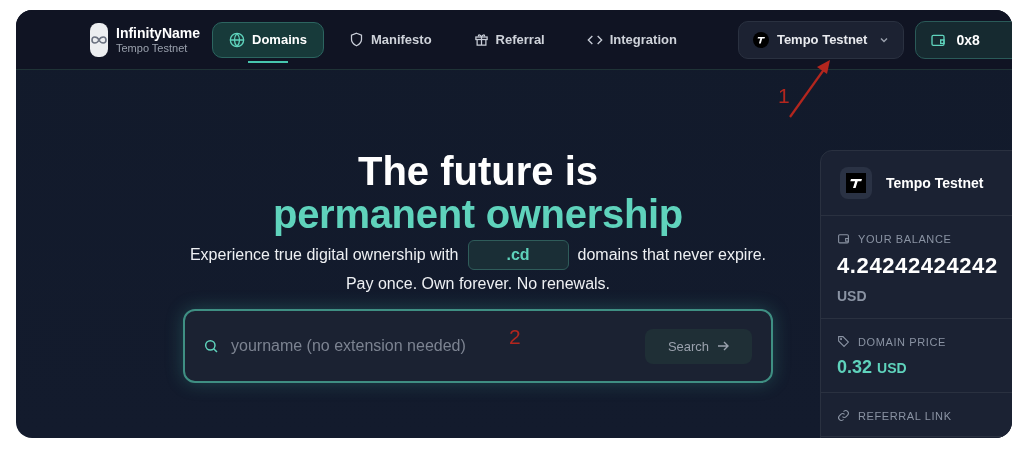 The image size is (1024, 453). Describe the element at coordinates (698, 346) in the screenshot. I see `search-button: Search` at that location.